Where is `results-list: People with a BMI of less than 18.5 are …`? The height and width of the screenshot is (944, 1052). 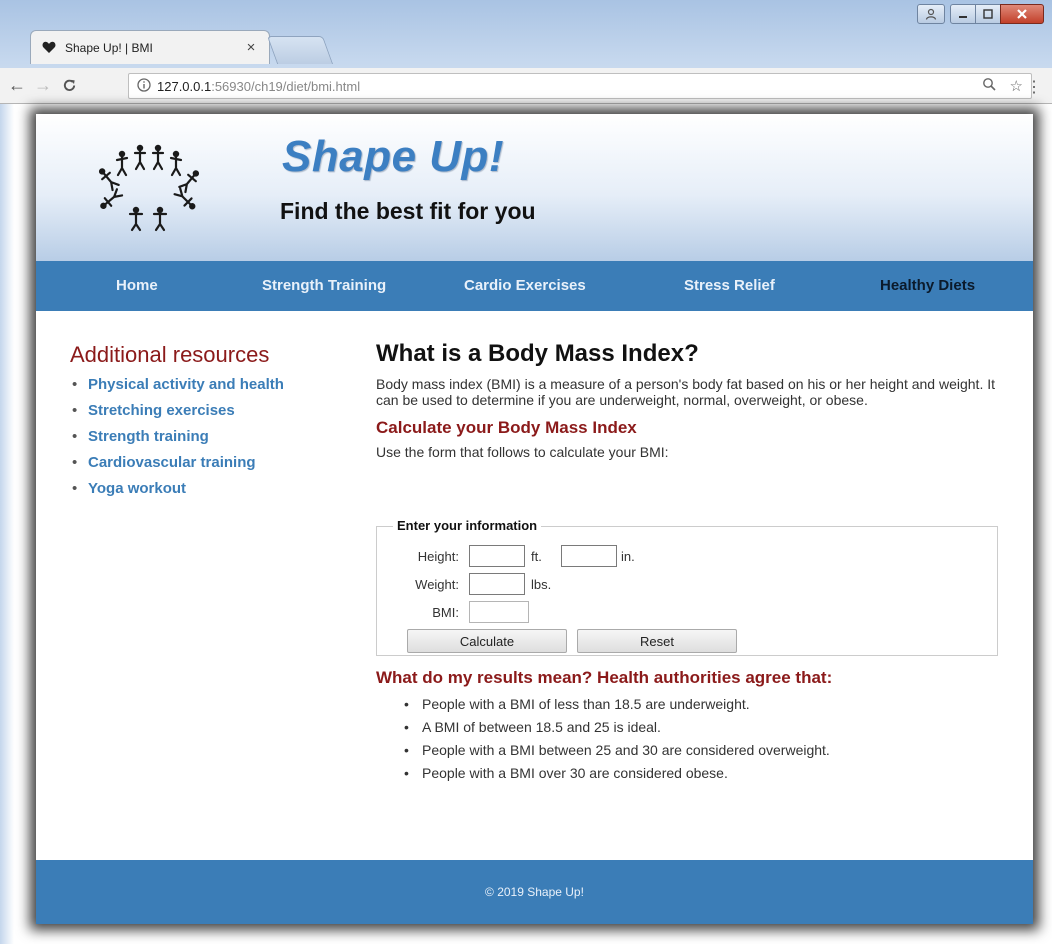 results-list: People with a BMI of less than 18.5 are … is located at coordinates (615, 742).